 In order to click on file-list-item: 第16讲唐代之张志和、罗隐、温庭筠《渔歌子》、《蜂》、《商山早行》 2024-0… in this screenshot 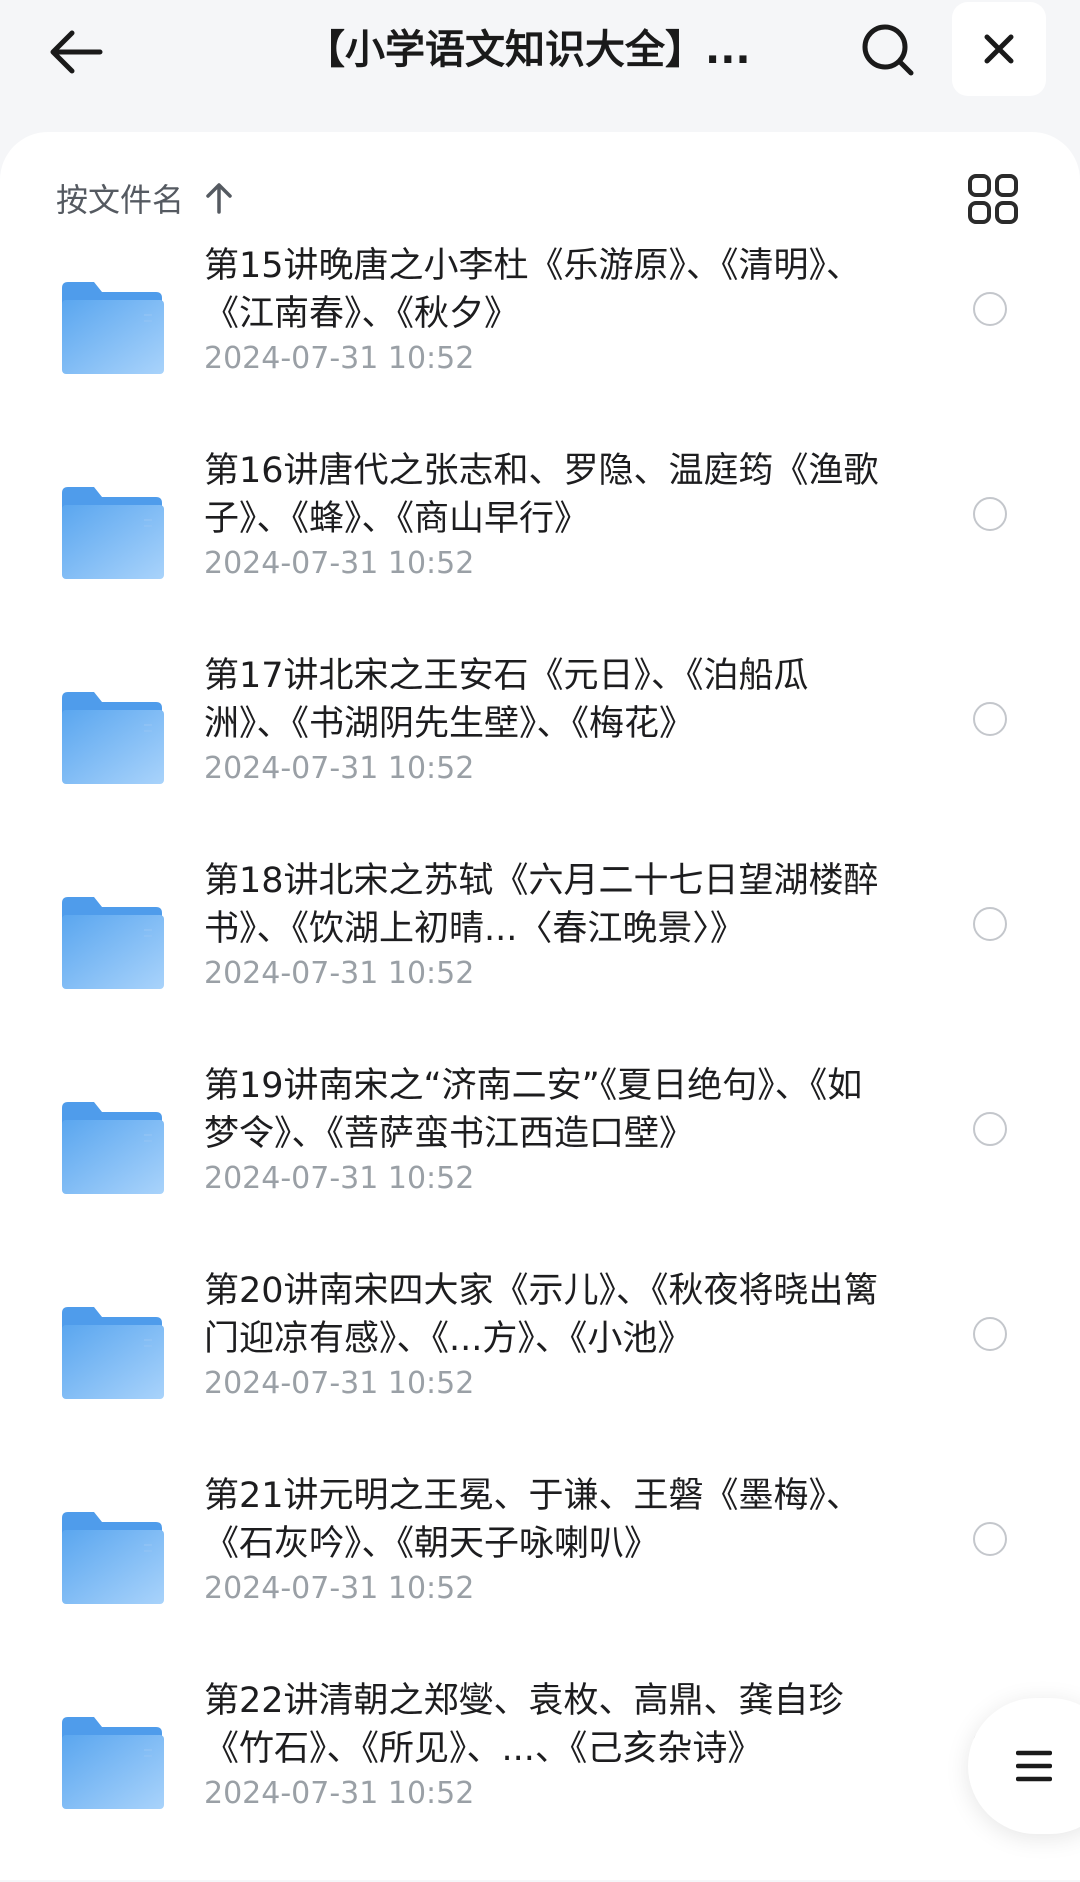, I will do `click(540, 549)`.